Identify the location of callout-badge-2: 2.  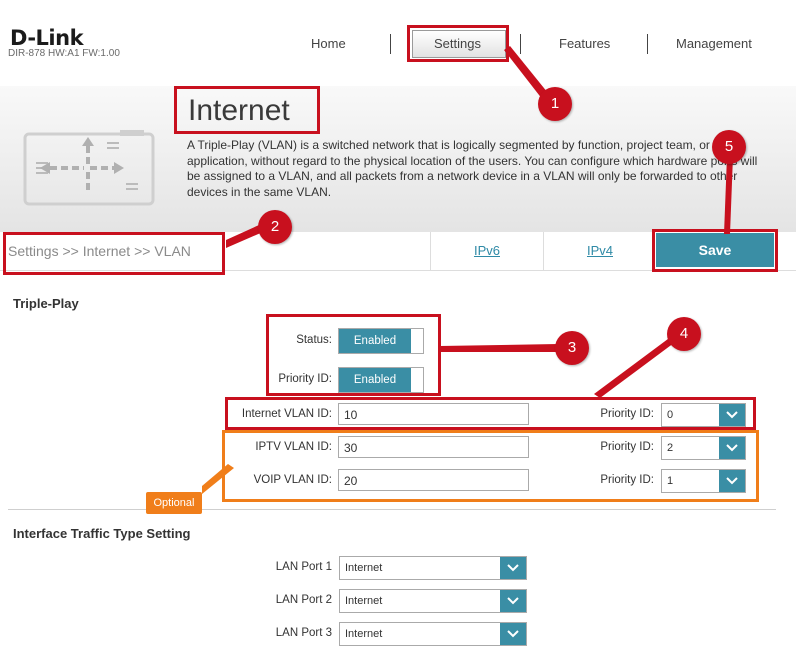
(275, 227).